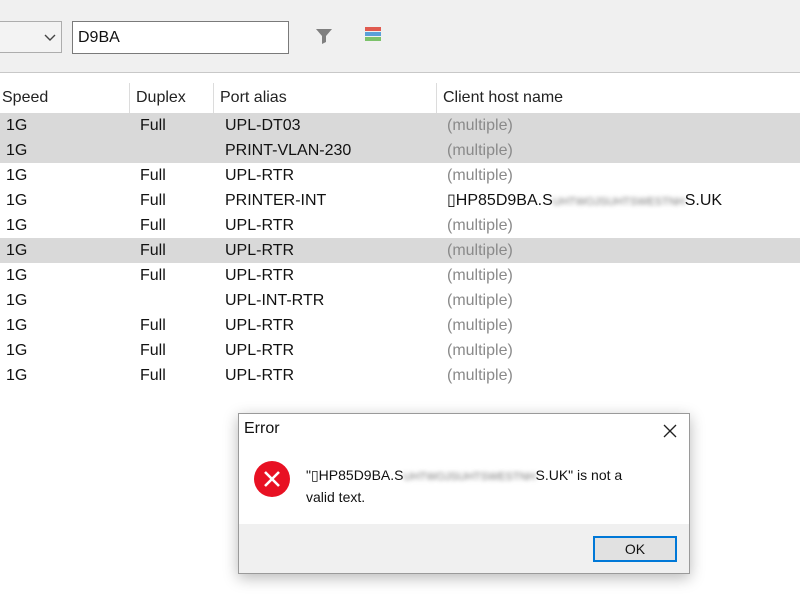 This screenshot has width=800, height=600. What do you see at coordinates (180, 37) in the screenshot?
I see `filter-input` at bounding box center [180, 37].